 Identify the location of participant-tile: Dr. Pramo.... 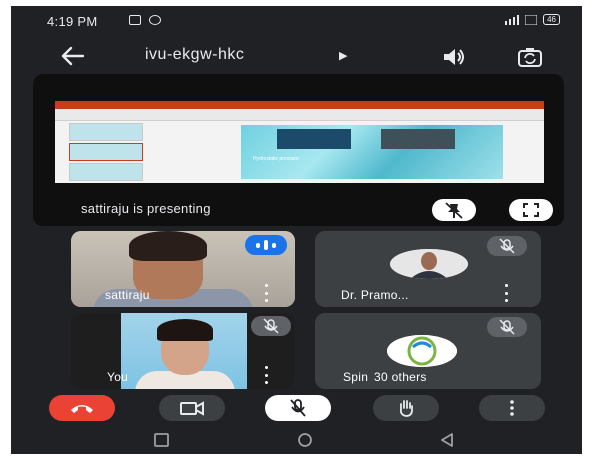
(428, 269).